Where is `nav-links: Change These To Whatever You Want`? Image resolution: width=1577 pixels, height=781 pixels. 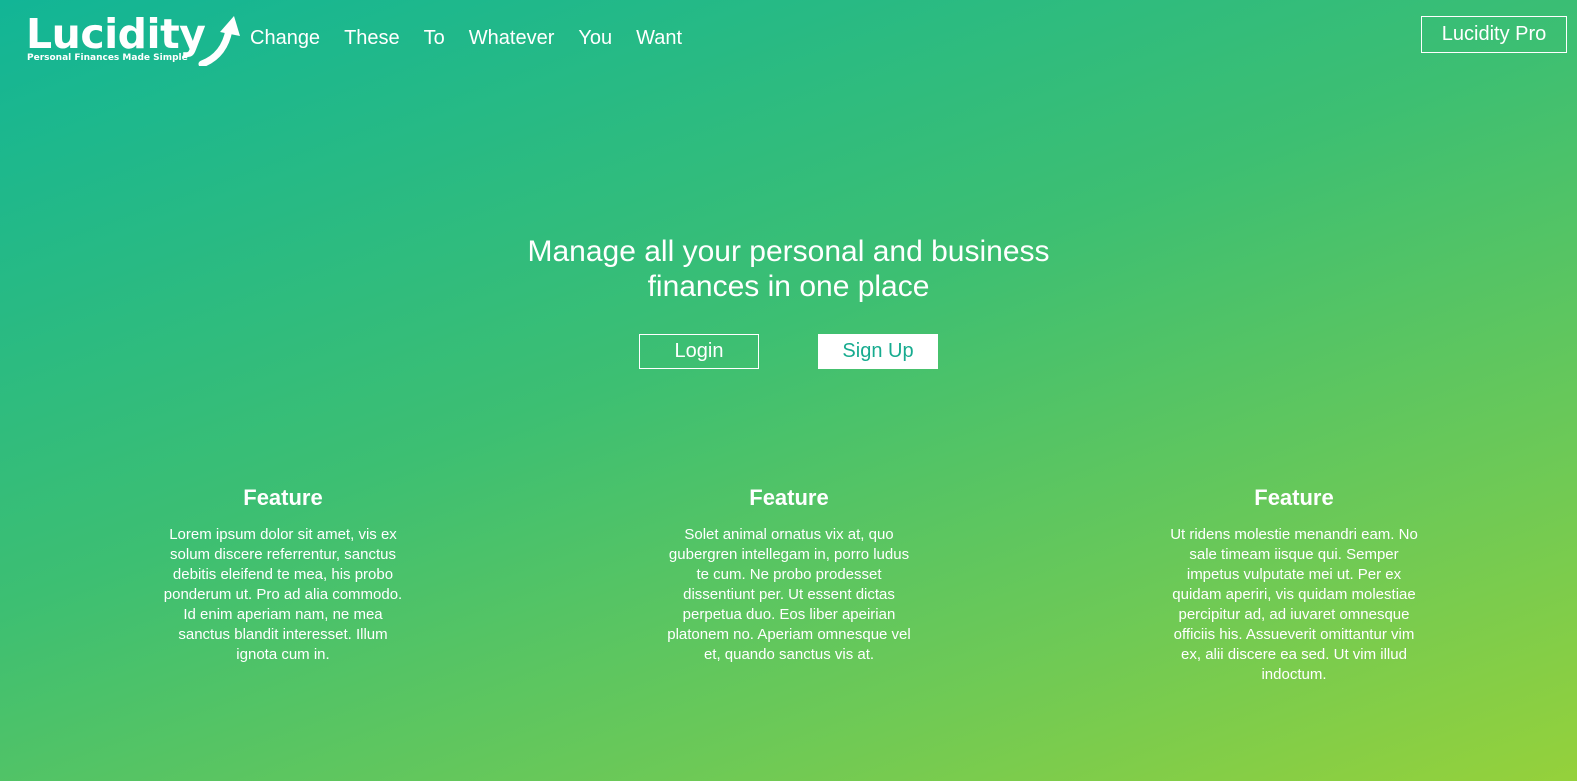 nav-links: Change These To Whatever You Want is located at coordinates (466, 38).